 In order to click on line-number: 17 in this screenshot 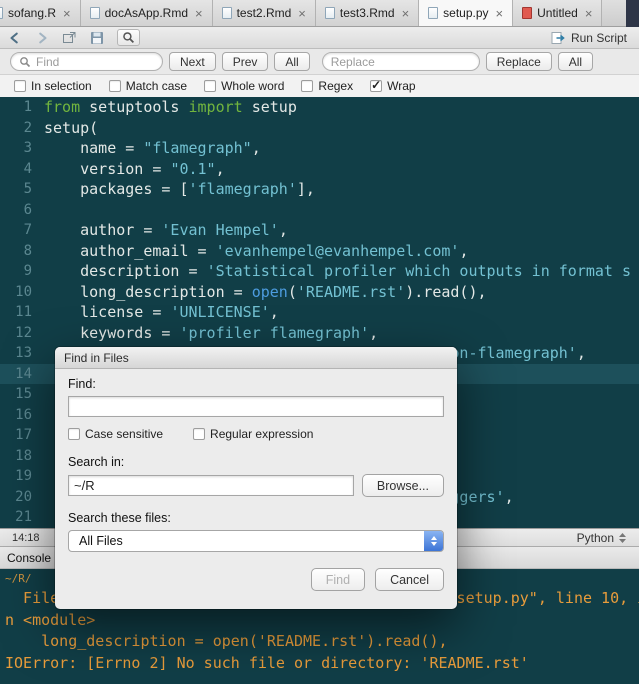, I will do `click(23, 435)`.